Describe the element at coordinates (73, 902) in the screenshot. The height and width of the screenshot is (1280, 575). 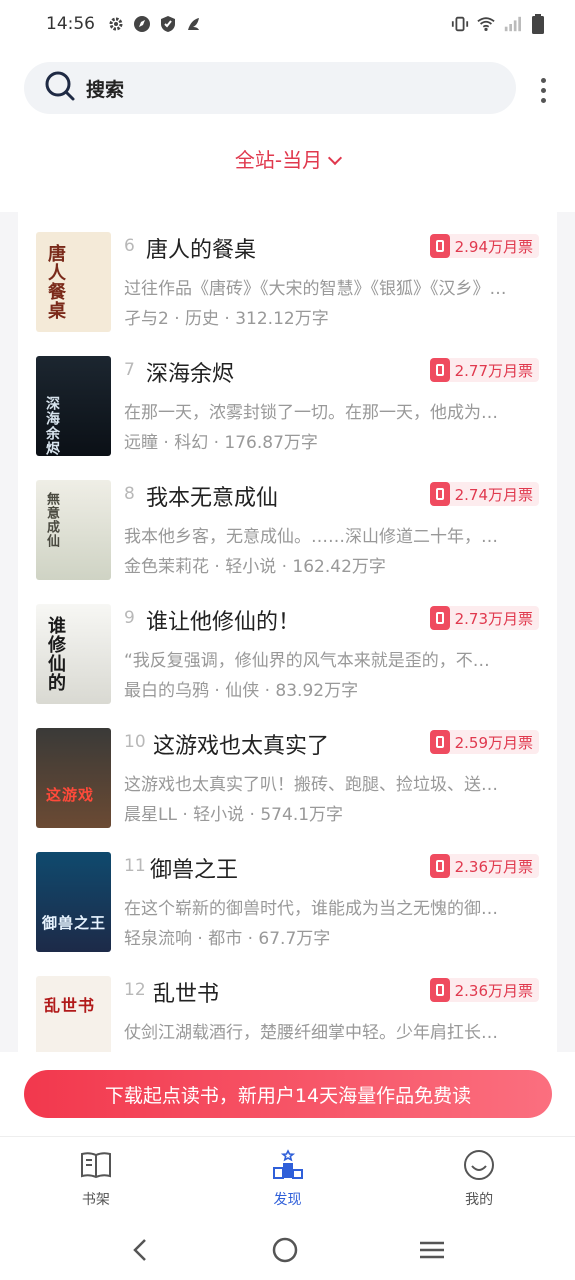
I see `book-cover: 御兽之王` at that location.